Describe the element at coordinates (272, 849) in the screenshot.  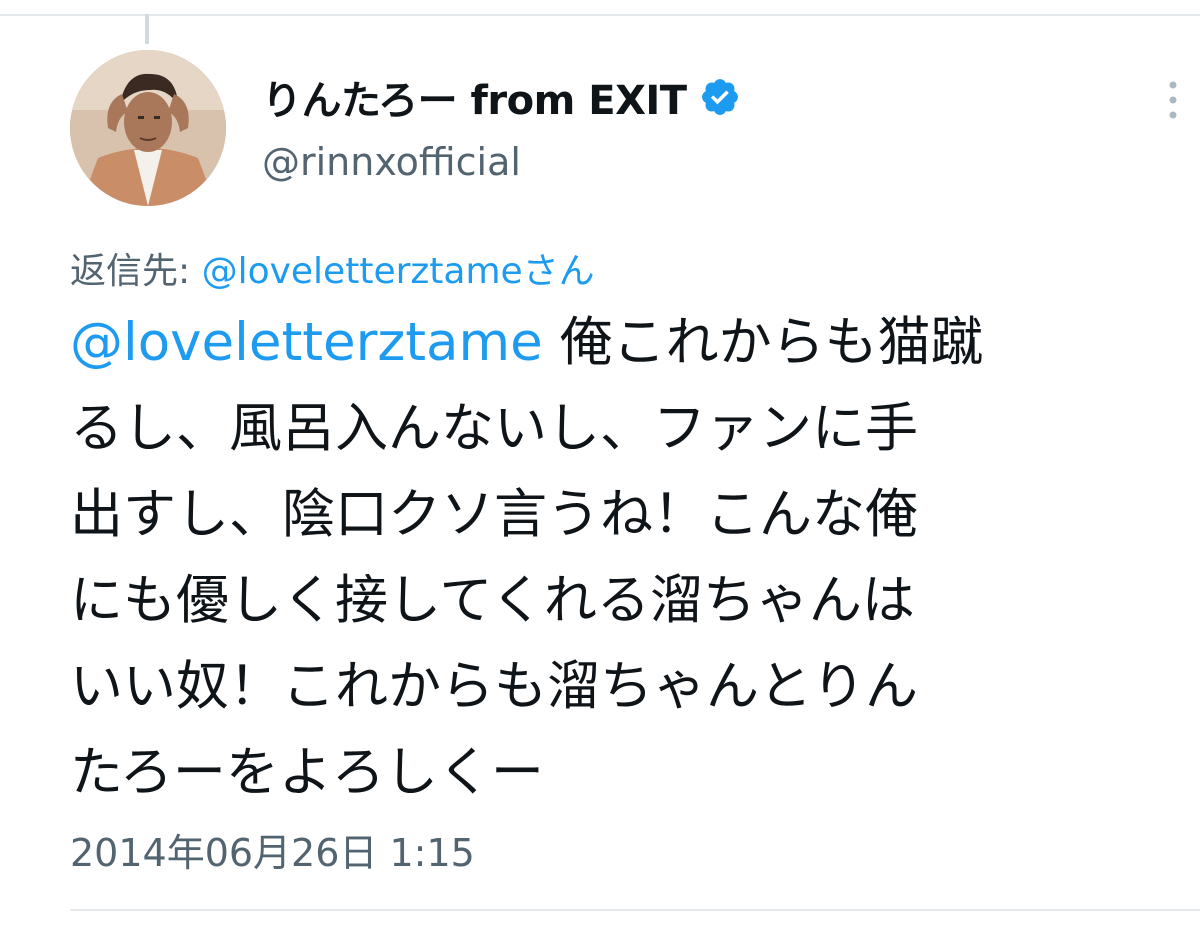
I see `tweet-timestamp: 2014年06月26日 1:15` at that location.